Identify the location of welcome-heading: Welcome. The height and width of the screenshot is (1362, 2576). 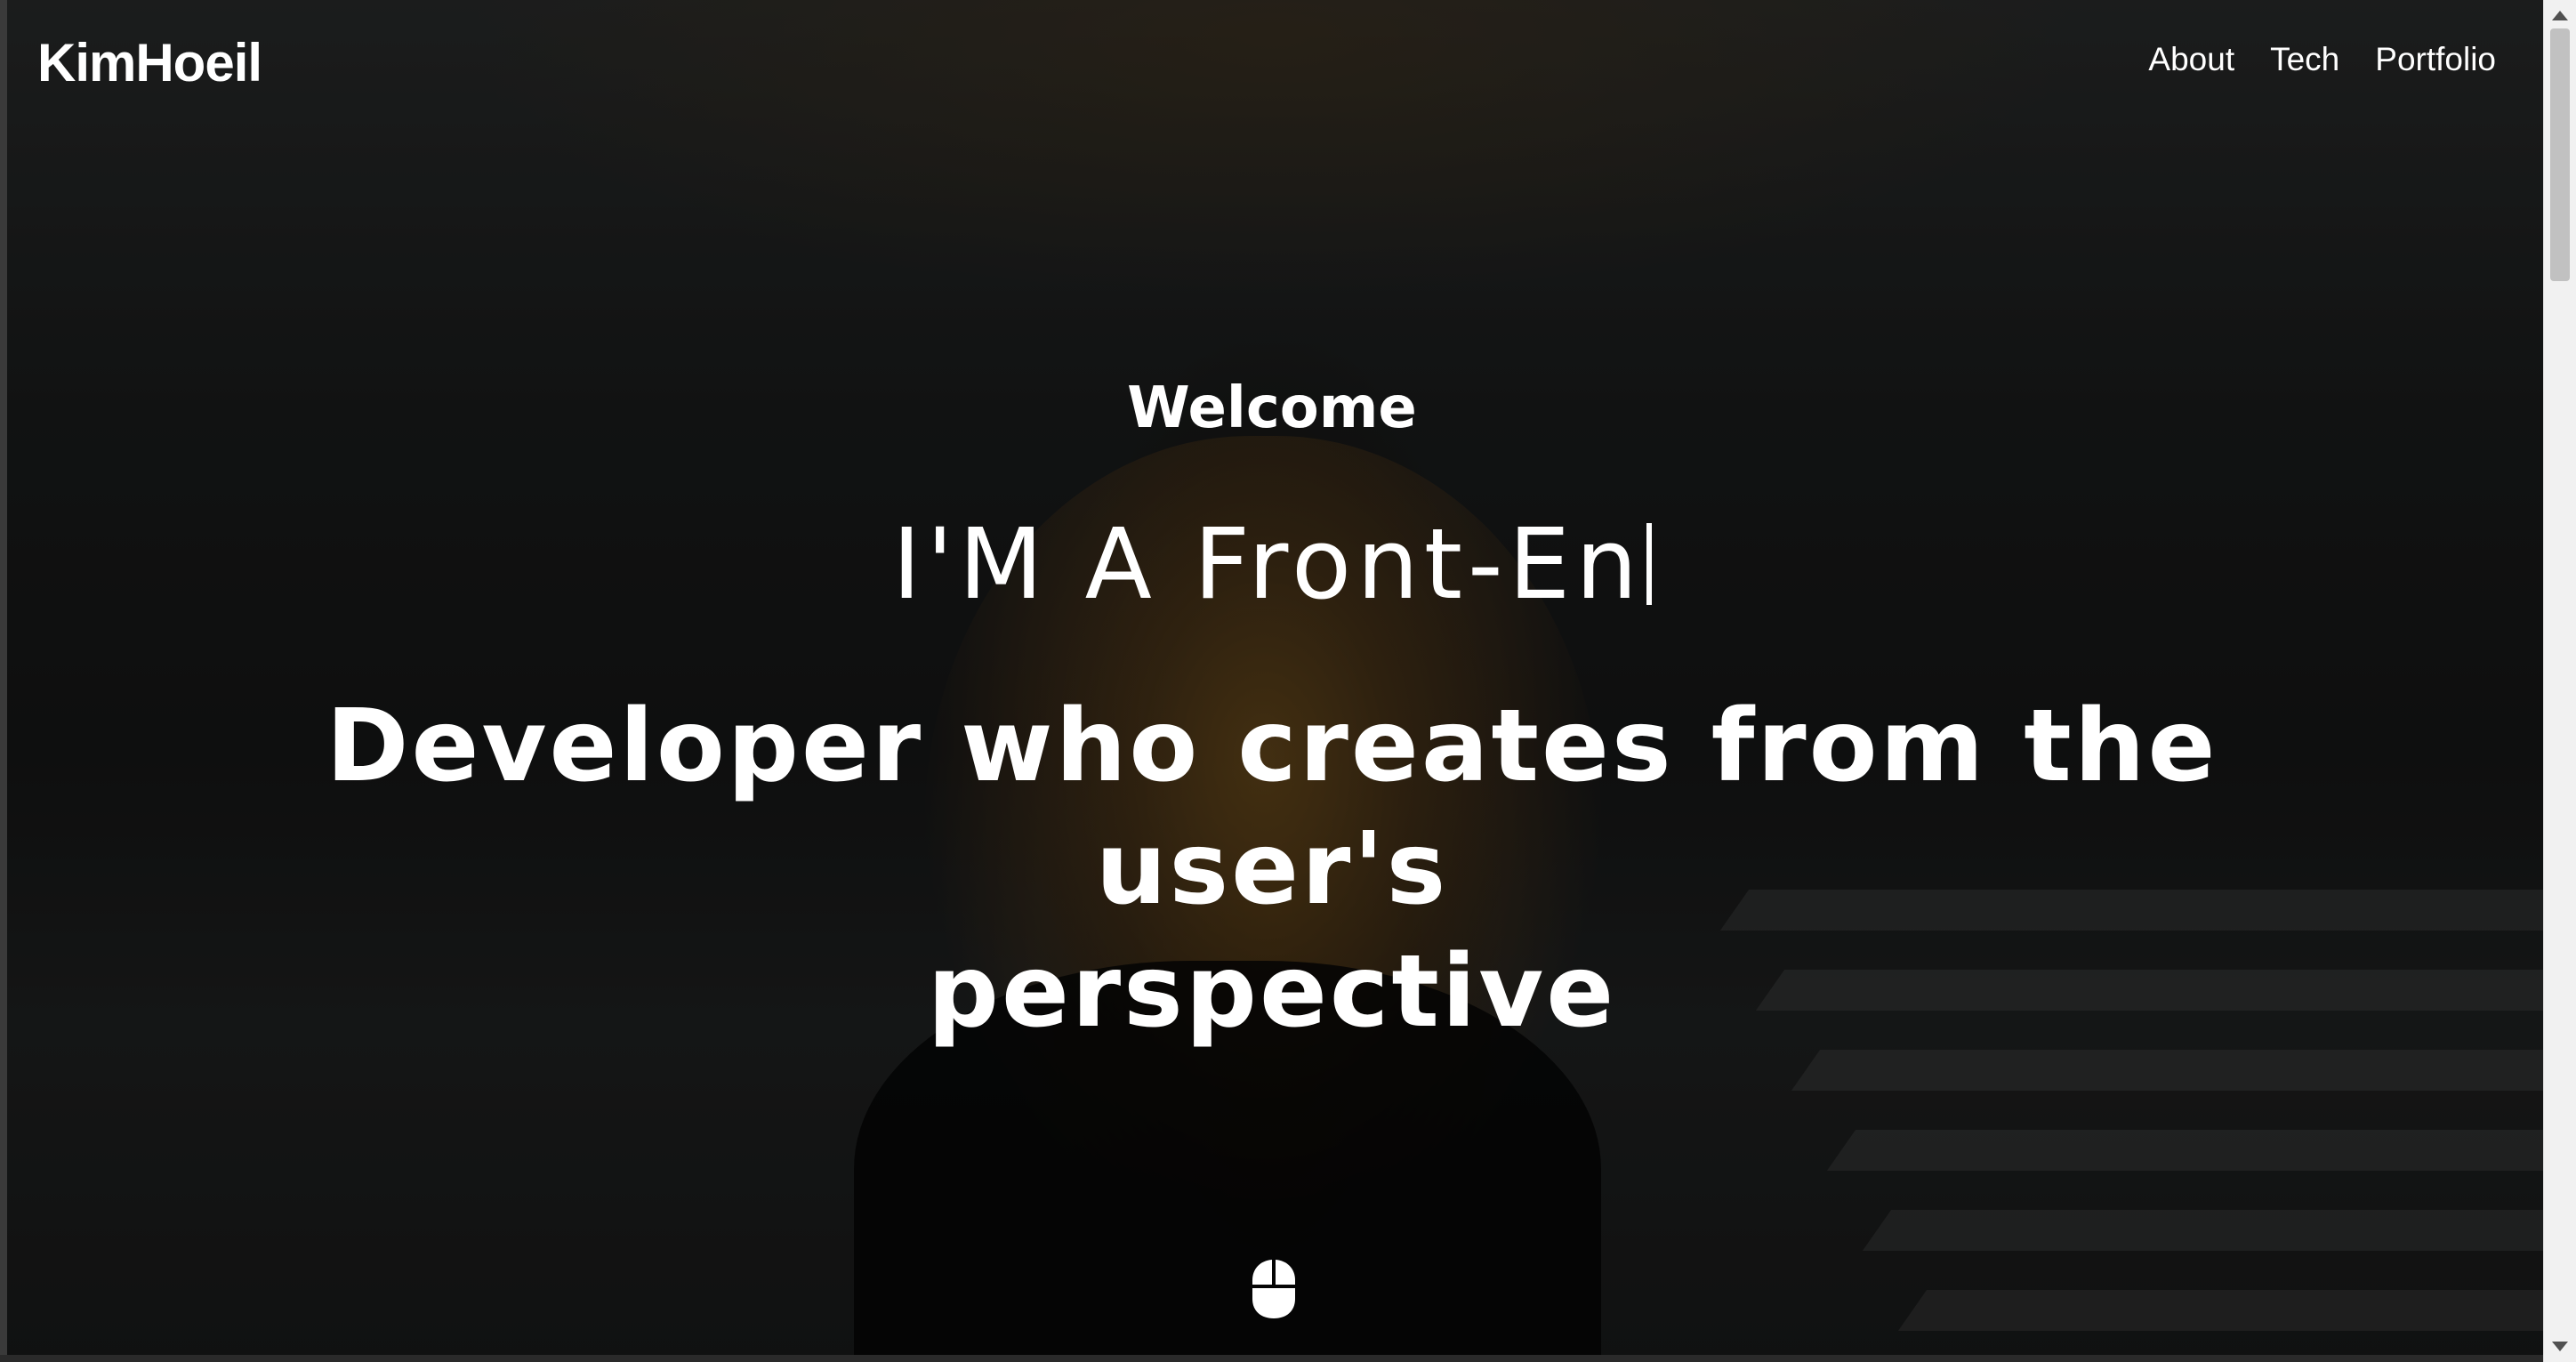
(1272, 408).